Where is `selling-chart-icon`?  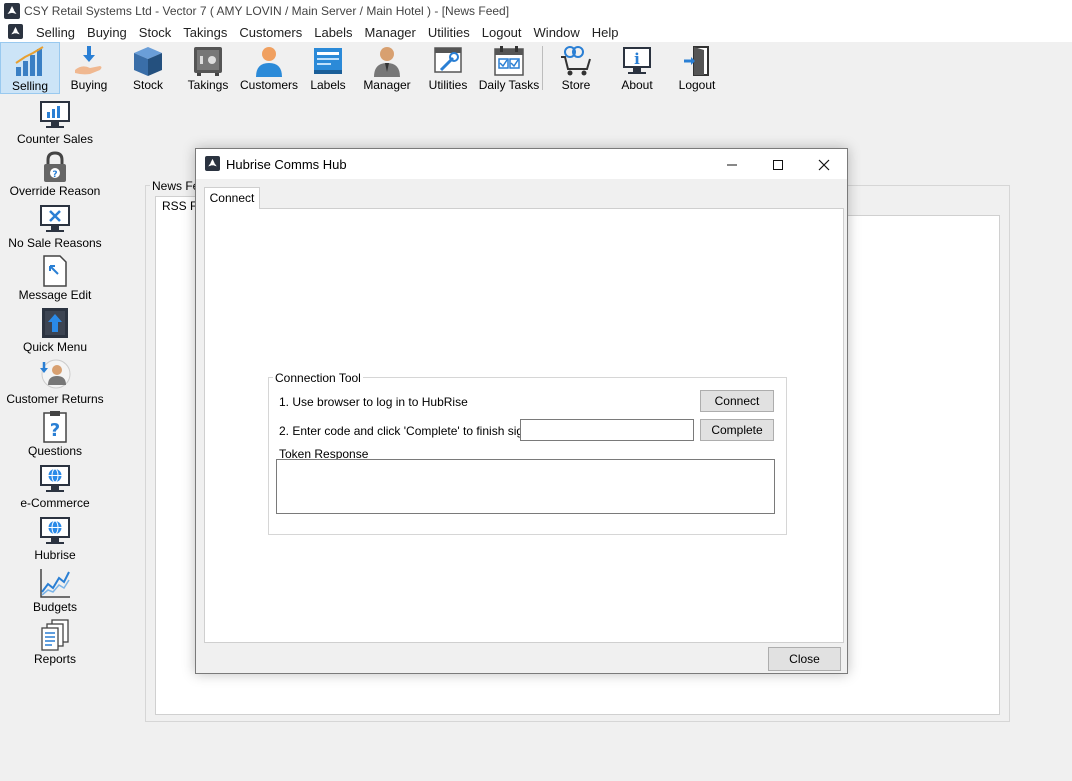
selling-chart-icon is located at coordinates (29, 61).